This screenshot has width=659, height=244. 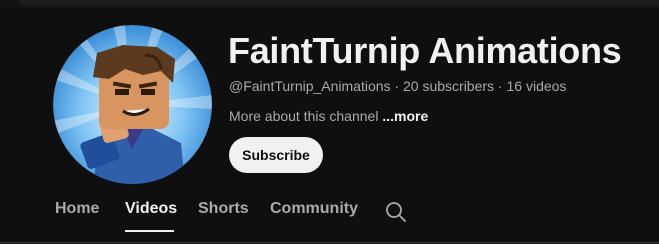 I want to click on video-count: 16 videos, so click(x=536, y=86).